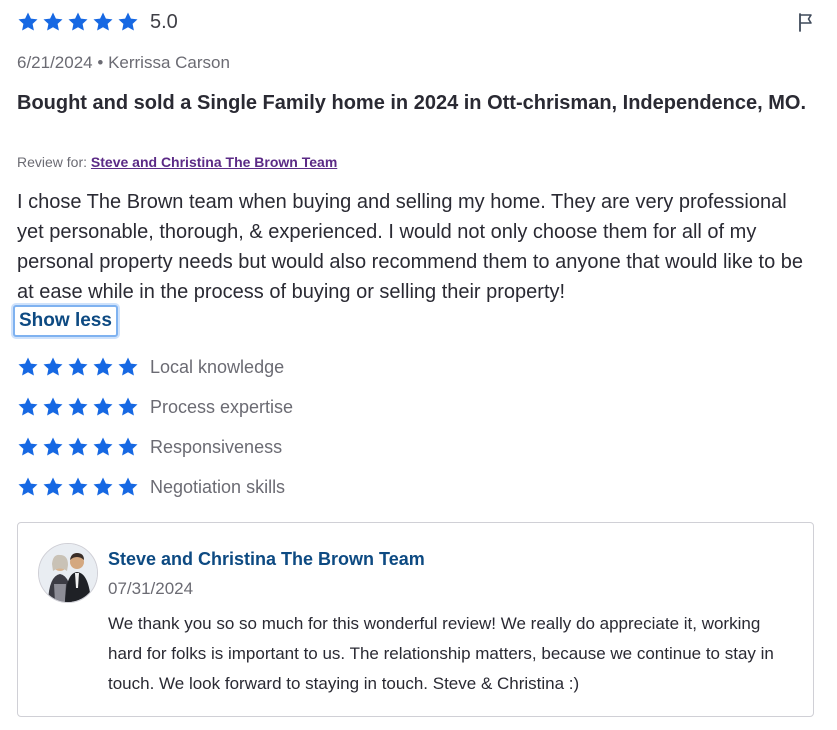  I want to click on sub-rating-negotiation-skills: Negotiation skills, so click(151, 487).